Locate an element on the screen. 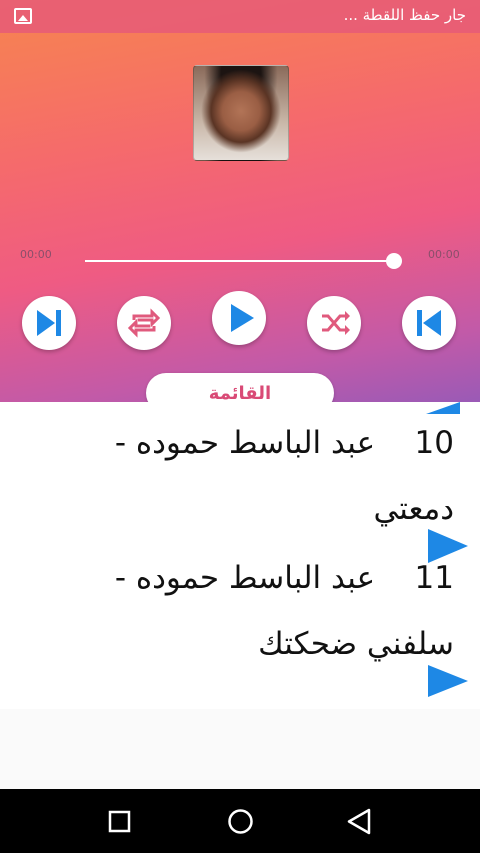 The height and width of the screenshot is (853, 480). repeat-icon is located at coordinates (144, 323).